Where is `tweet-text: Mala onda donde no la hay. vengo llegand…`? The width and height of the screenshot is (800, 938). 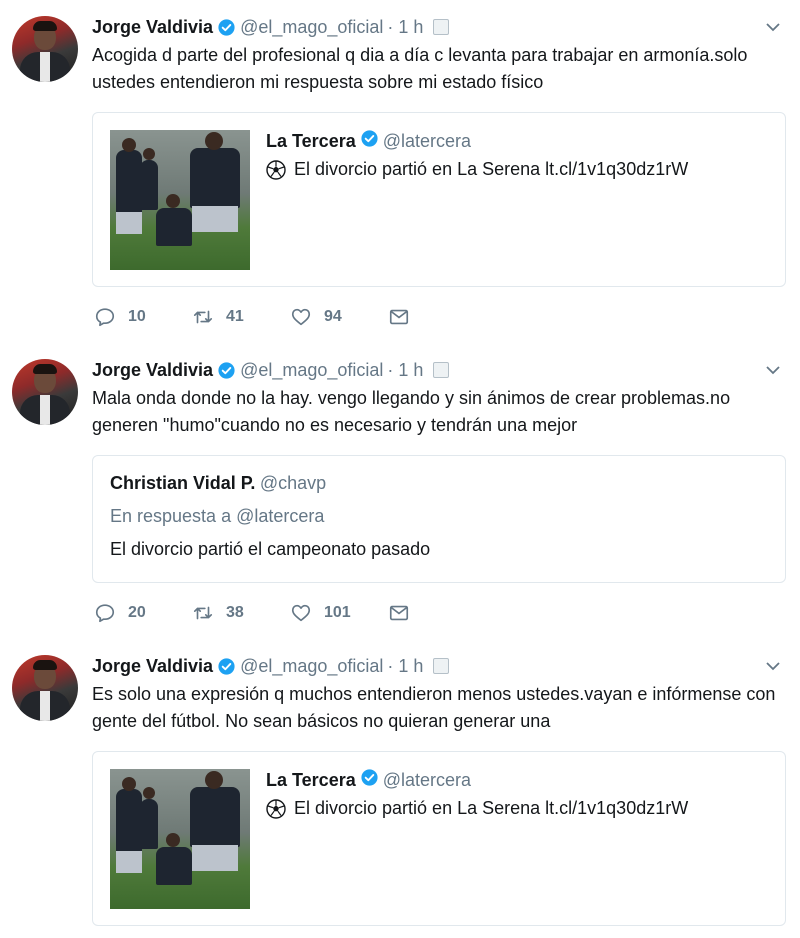 tweet-text: Mala onda donde no la hay. vengo llegand… is located at coordinates (411, 411).